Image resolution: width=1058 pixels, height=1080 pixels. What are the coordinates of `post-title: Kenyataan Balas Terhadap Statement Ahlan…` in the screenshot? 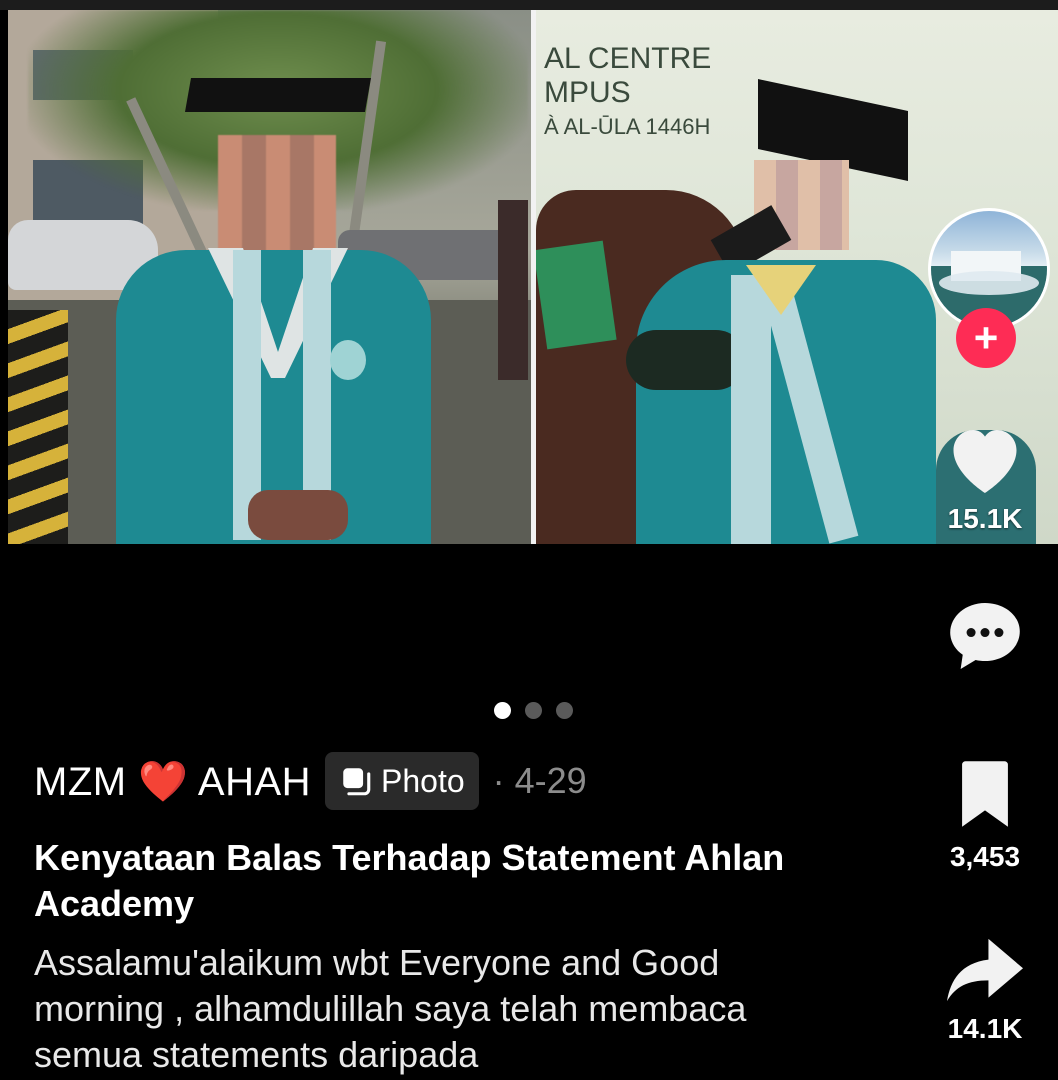 It's located at (409, 880).